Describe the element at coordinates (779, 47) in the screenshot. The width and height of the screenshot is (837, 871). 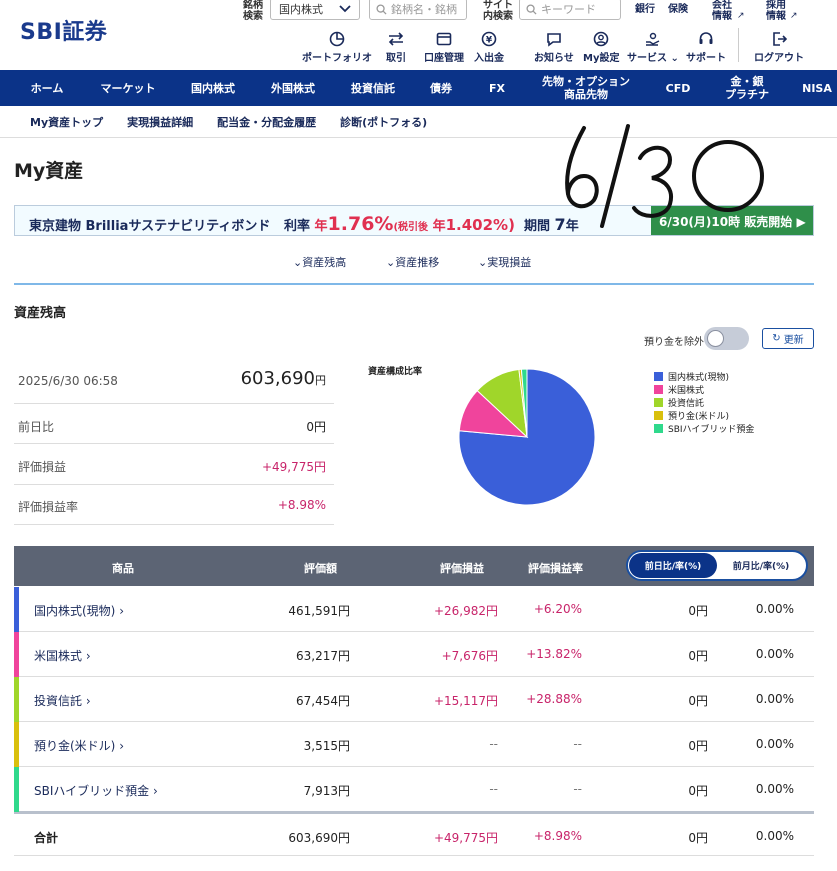
I see `logout-button: ログアウト` at that location.